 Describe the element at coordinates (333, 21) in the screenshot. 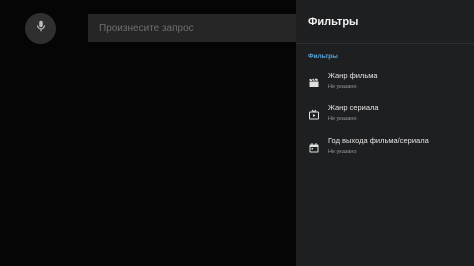

I see `panel-title: Фильтры` at that location.